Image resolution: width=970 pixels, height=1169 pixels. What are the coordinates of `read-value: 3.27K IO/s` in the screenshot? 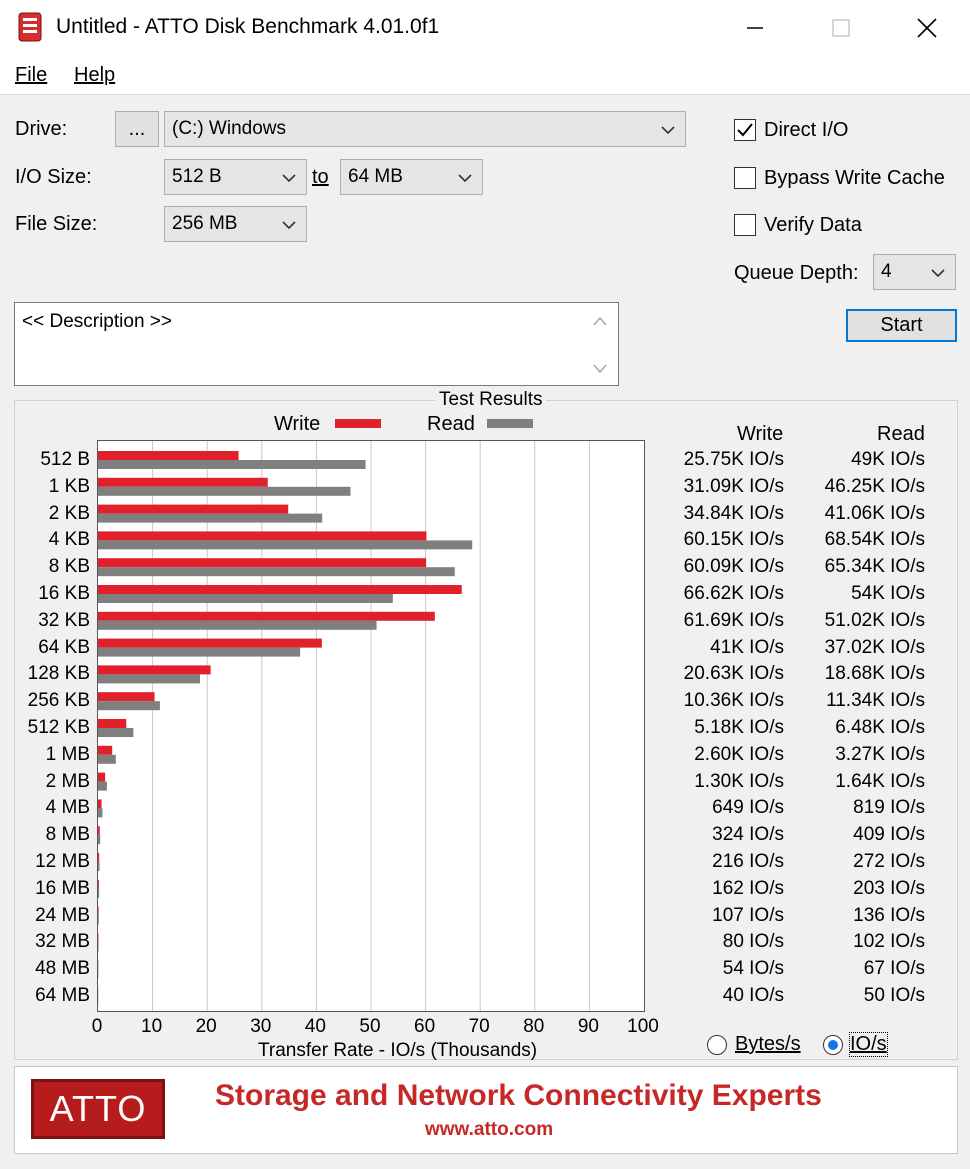 It's located at (880, 754).